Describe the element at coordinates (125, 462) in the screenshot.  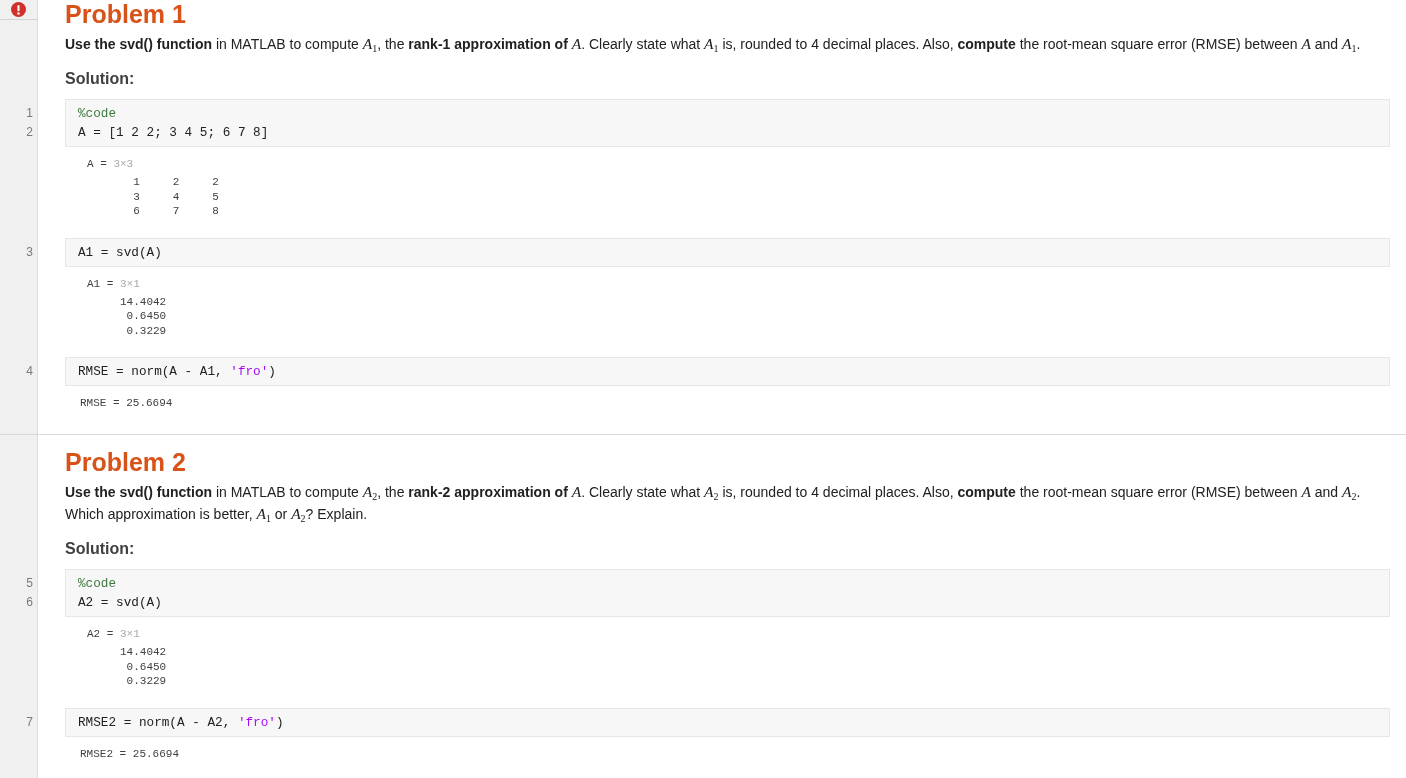
I see `problem-title: Problem 2` at that location.